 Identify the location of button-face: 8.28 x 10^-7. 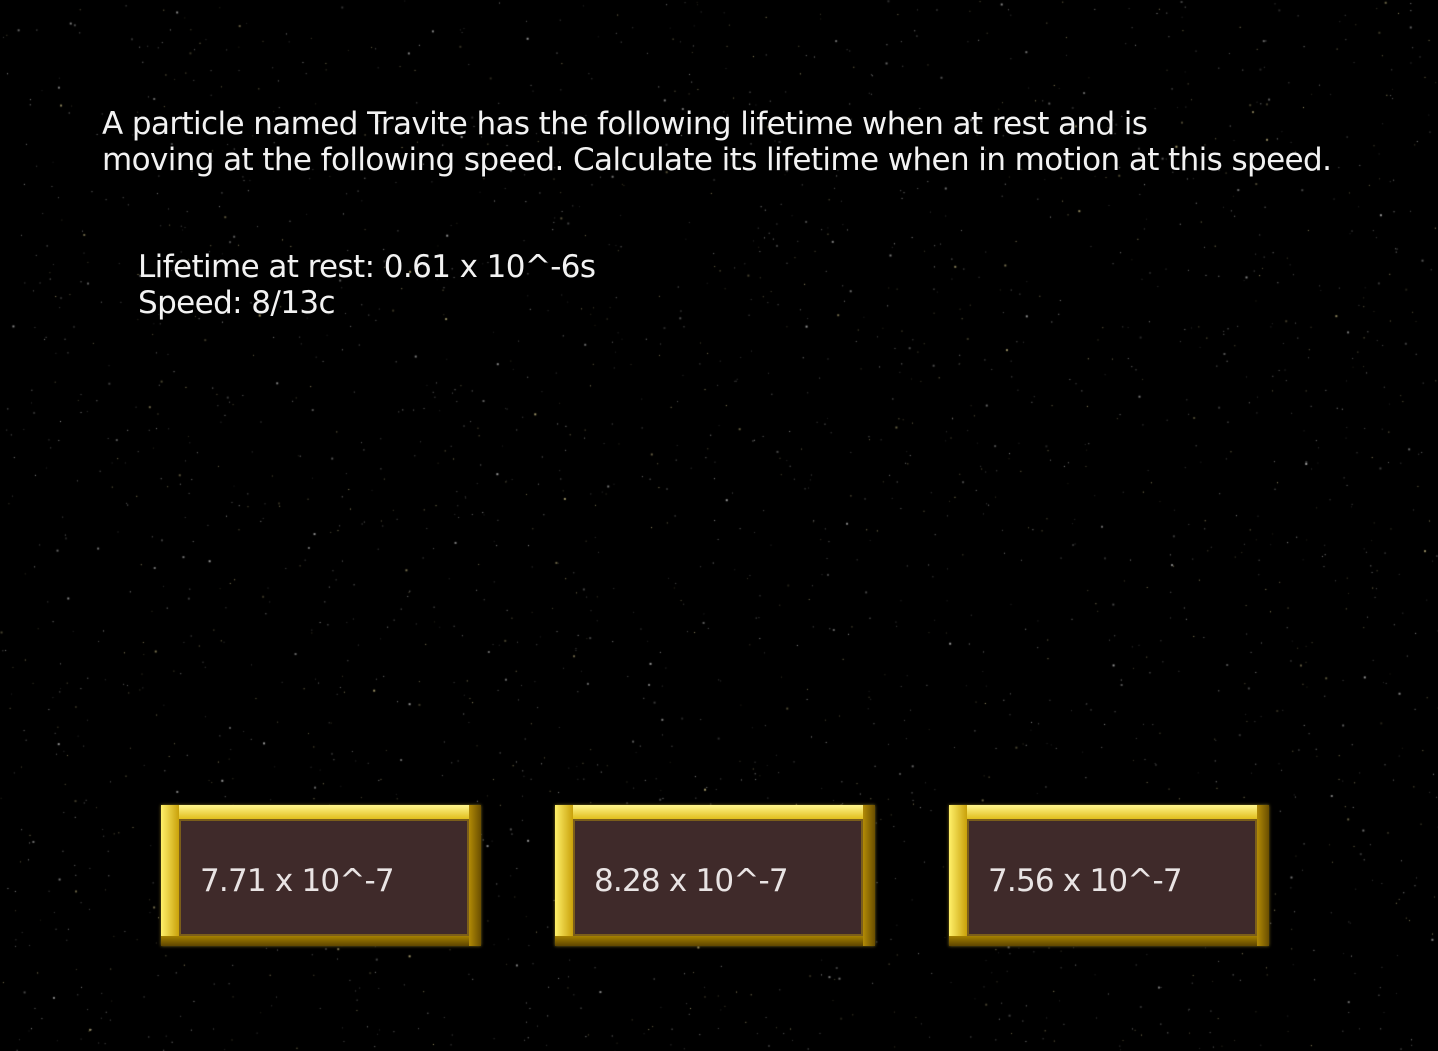
(718, 877).